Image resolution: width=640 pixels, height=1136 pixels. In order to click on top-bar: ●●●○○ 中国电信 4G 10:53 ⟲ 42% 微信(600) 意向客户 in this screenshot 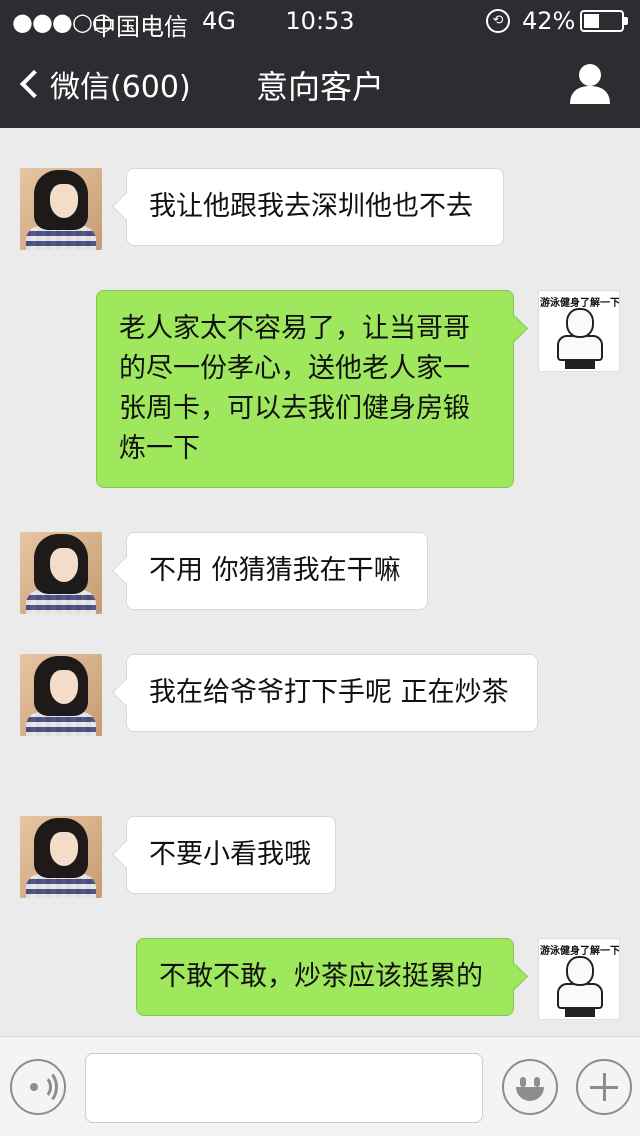, I will do `click(320, 64)`.